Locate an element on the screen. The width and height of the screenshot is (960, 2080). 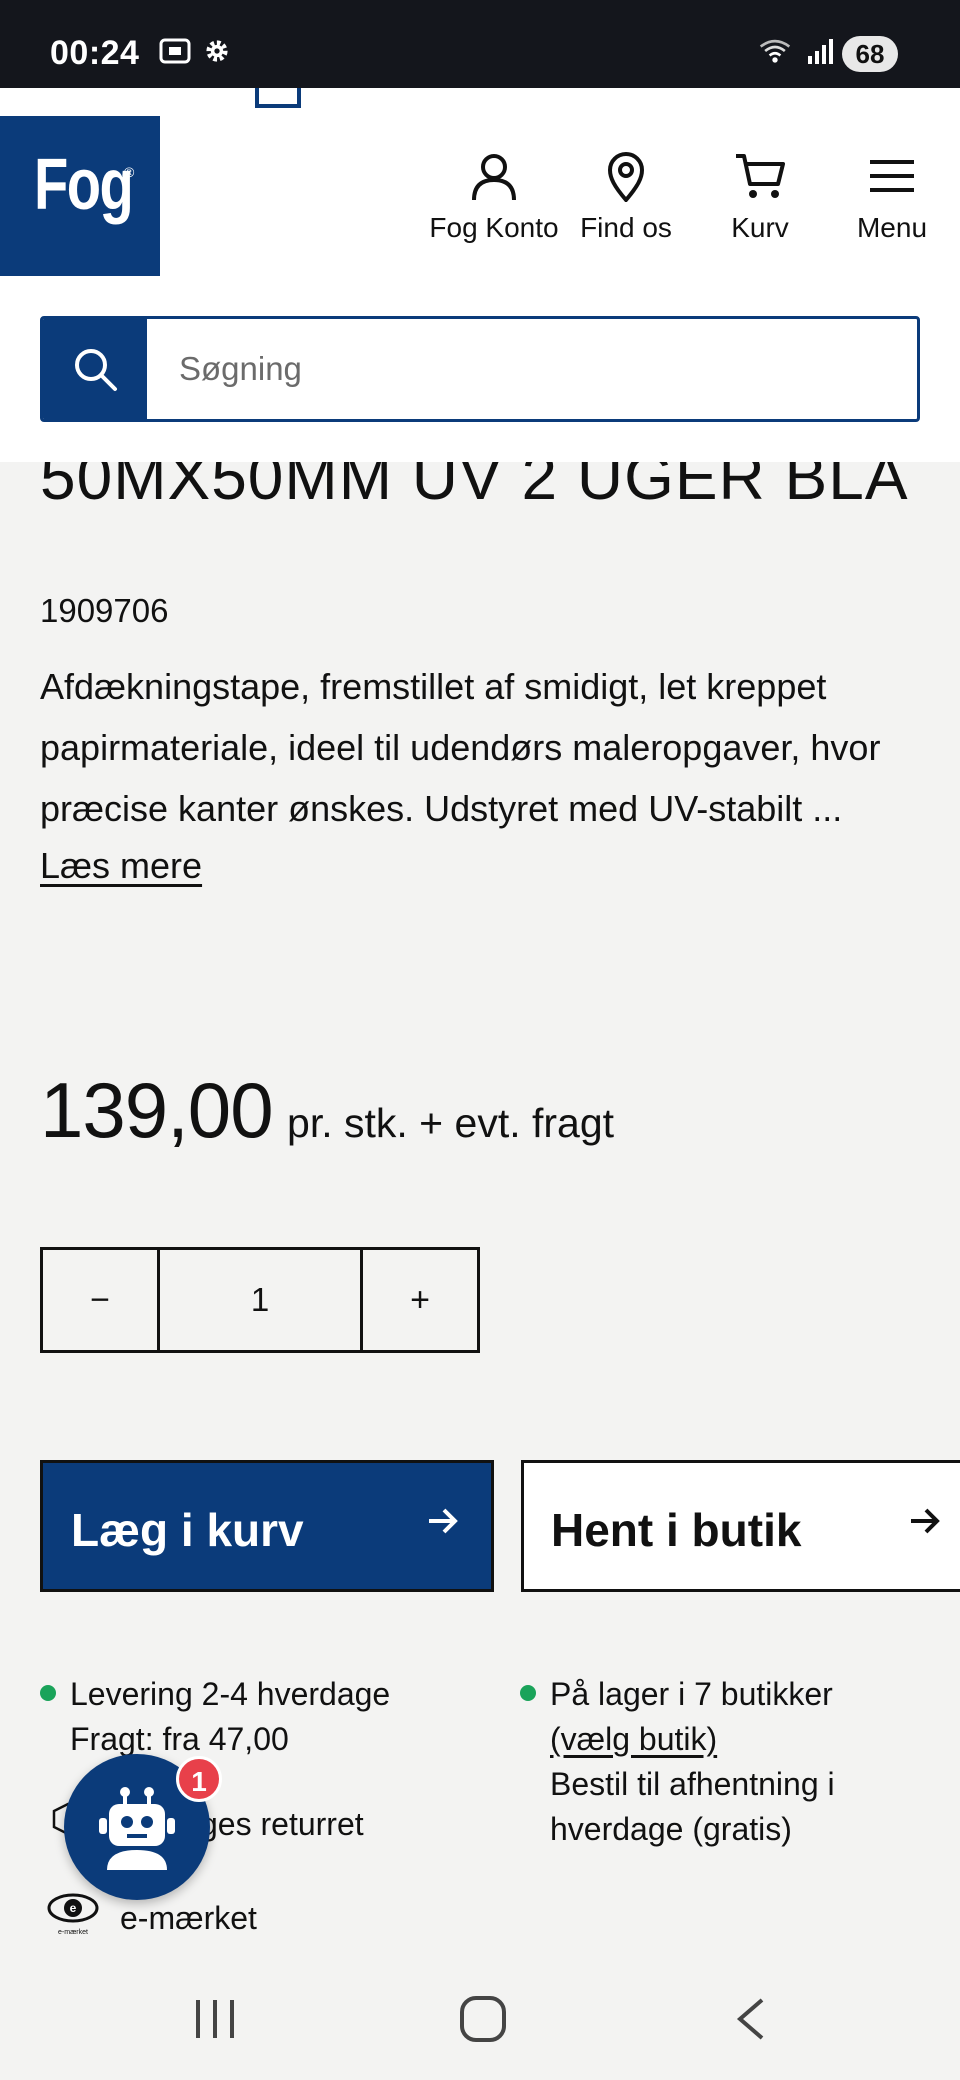
svg-text: e is located at coordinates (73, 1908).